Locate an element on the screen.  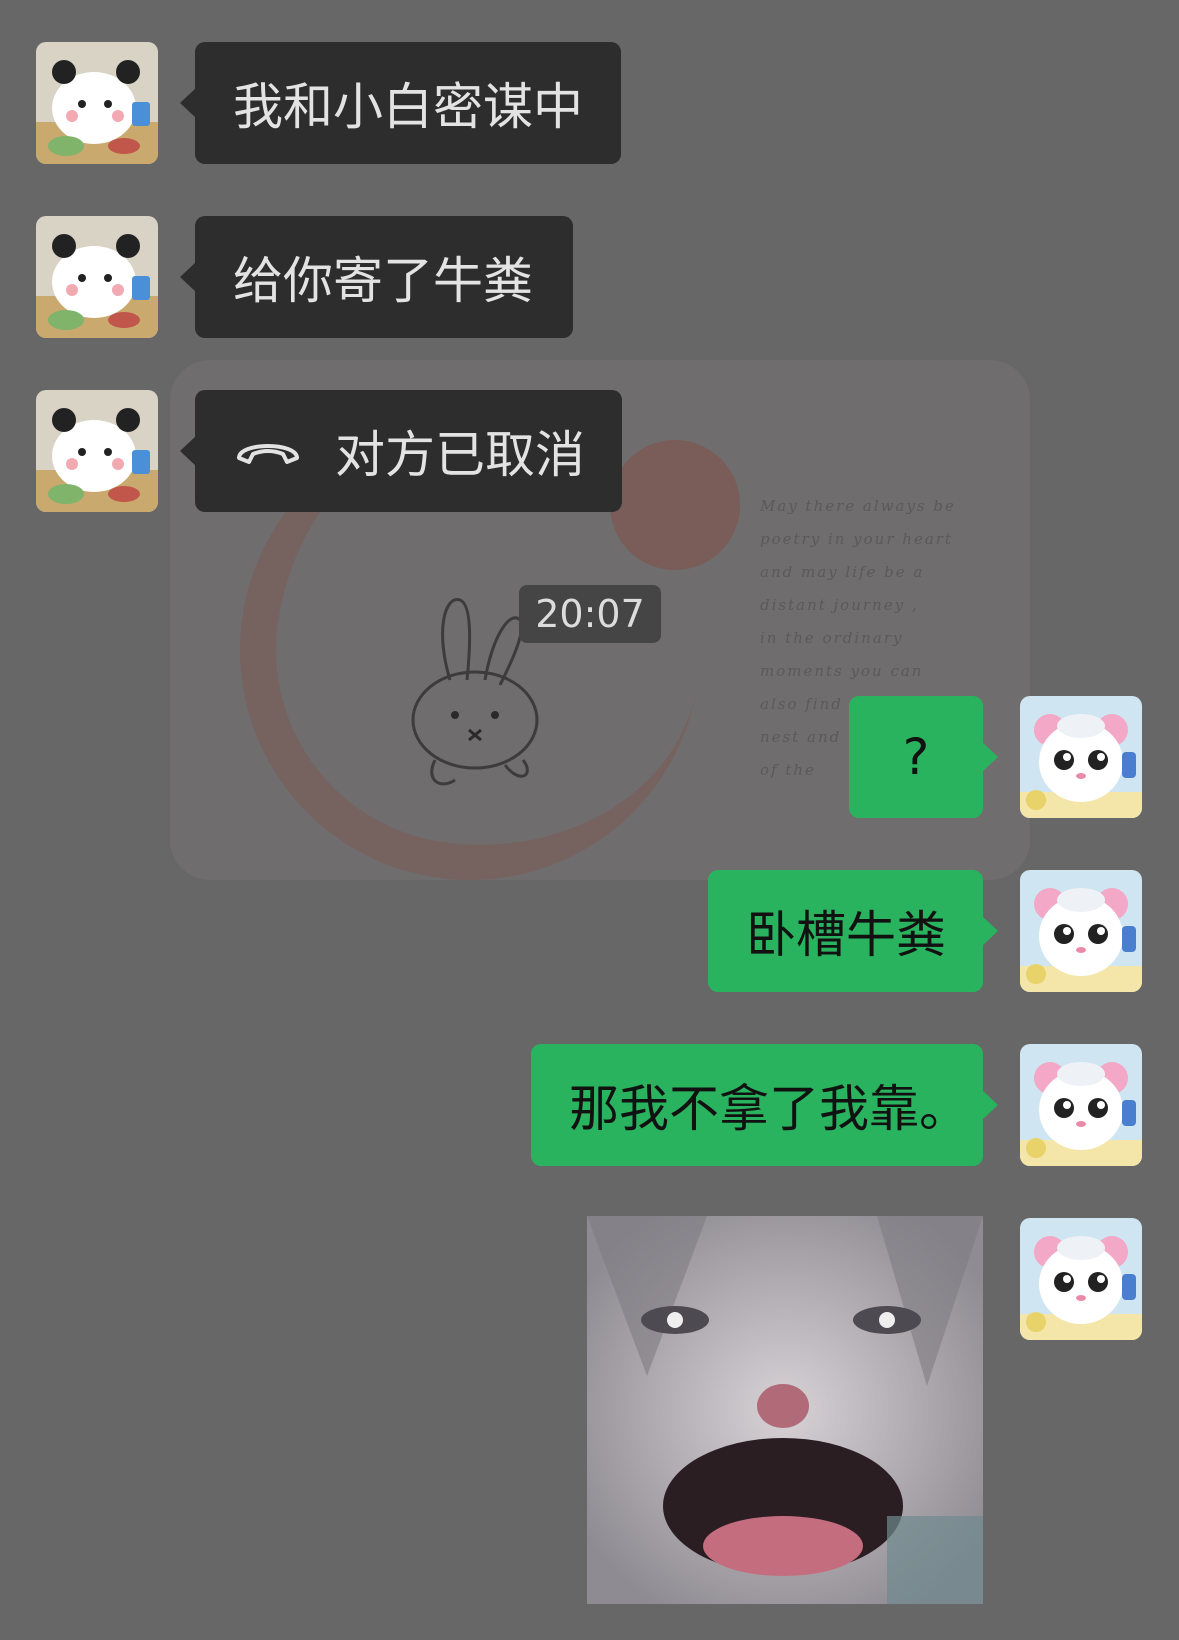
outgoing-message-bubble: ? is located at coordinates (923, 757).